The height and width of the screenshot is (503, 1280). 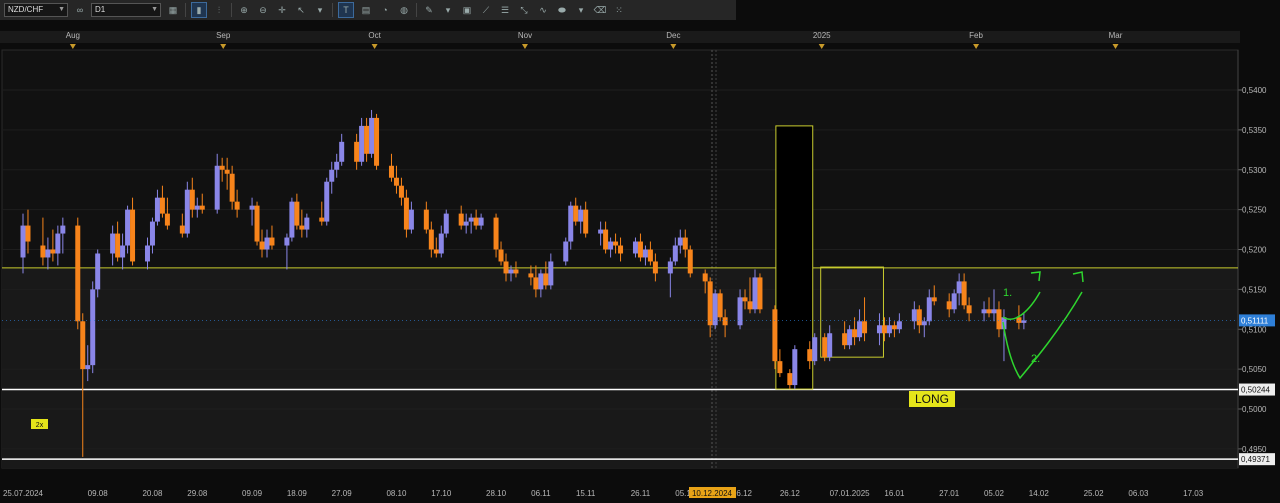 I want to click on x-tick-label: 16.01, so click(x=894, y=493).